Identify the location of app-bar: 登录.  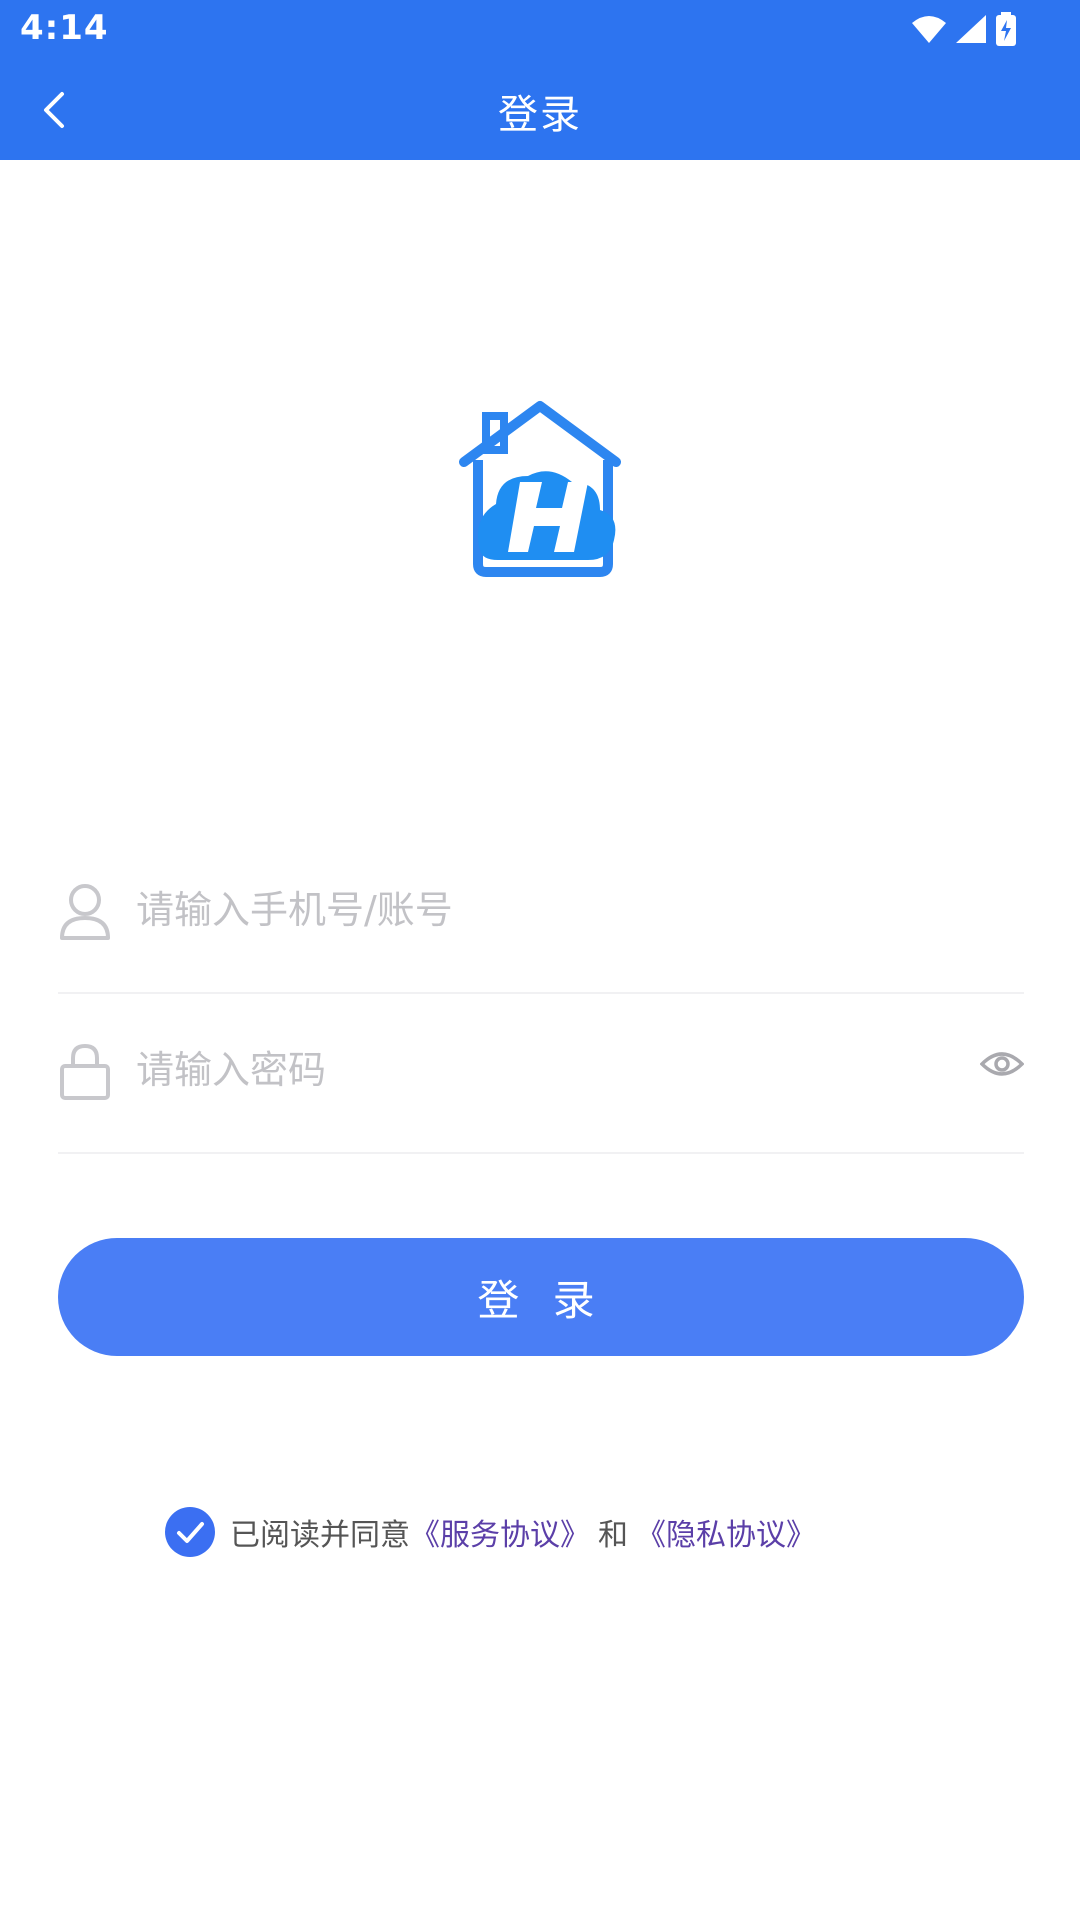
(540, 110).